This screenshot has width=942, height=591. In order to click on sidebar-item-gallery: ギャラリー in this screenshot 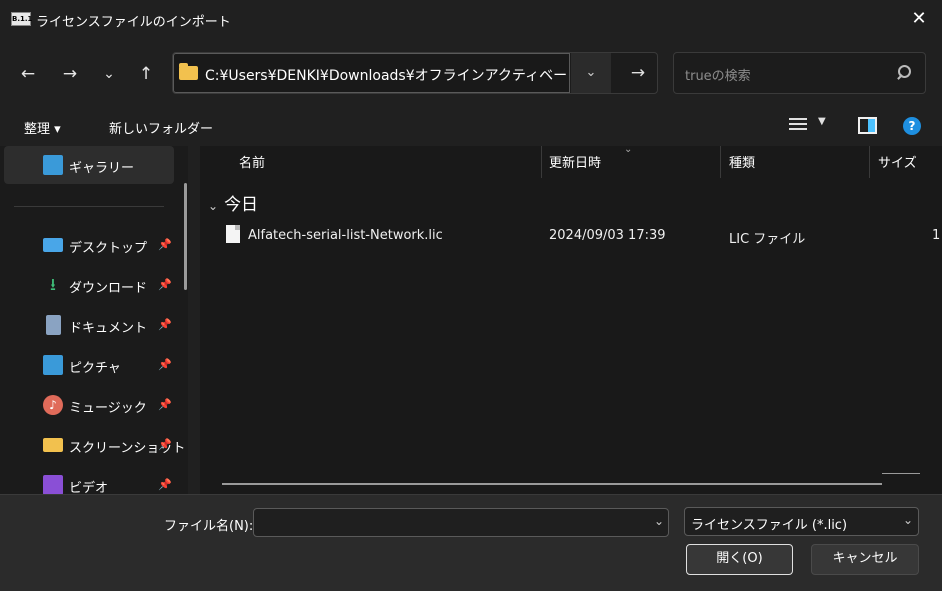, I will do `click(89, 165)`.